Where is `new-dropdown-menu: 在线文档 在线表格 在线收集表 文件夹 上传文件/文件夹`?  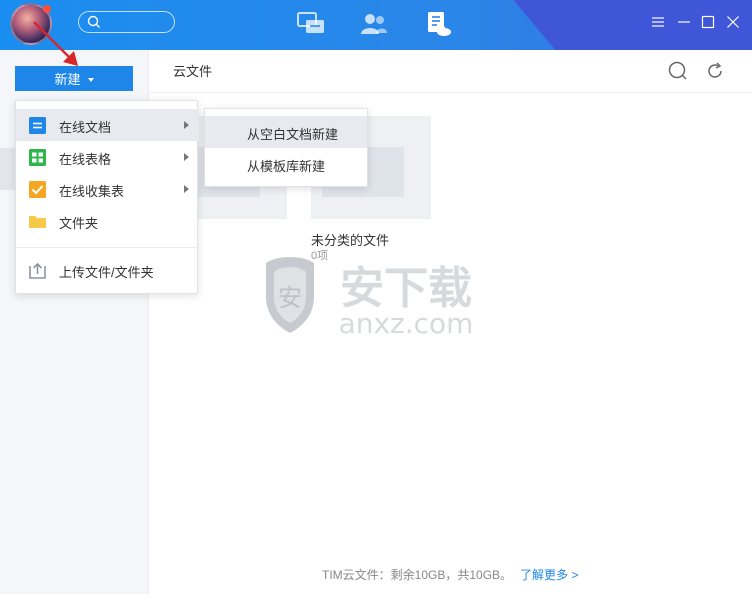 new-dropdown-menu: 在线文档 在线表格 在线收集表 文件夹 上传文件/文件夹 is located at coordinates (107, 197).